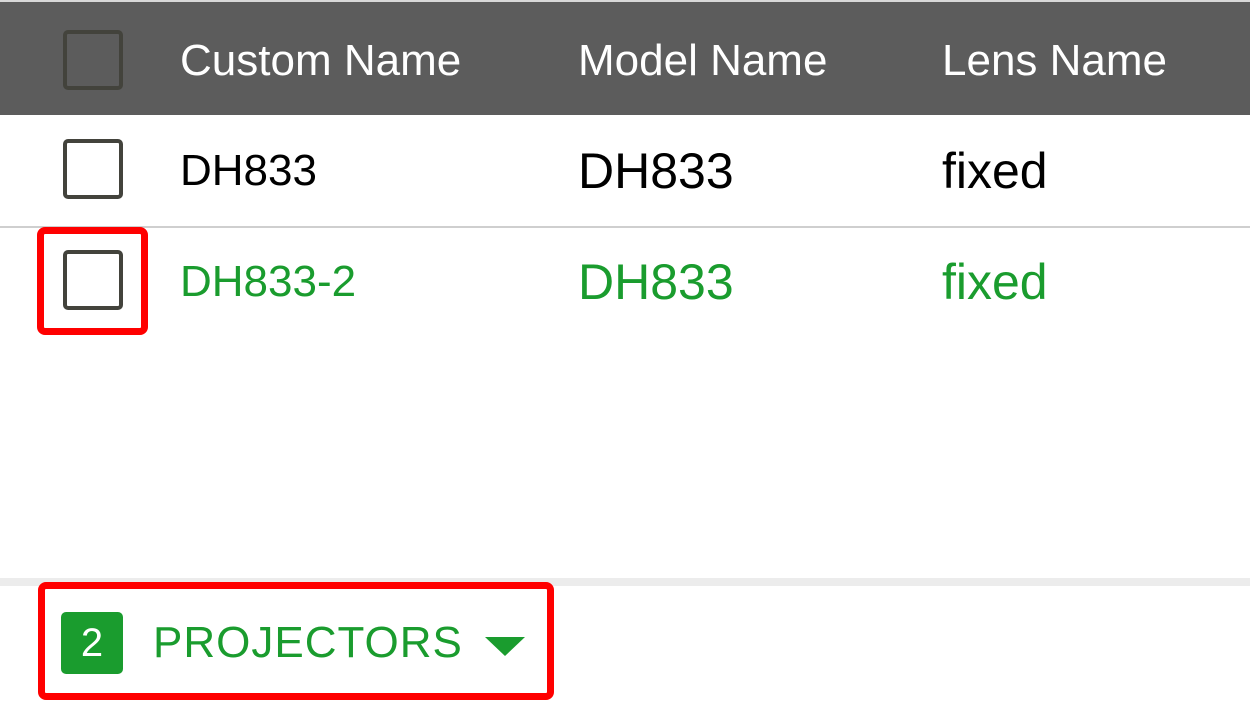 The image size is (1250, 705). I want to click on projectors-label: PROJECTORS, so click(308, 642).